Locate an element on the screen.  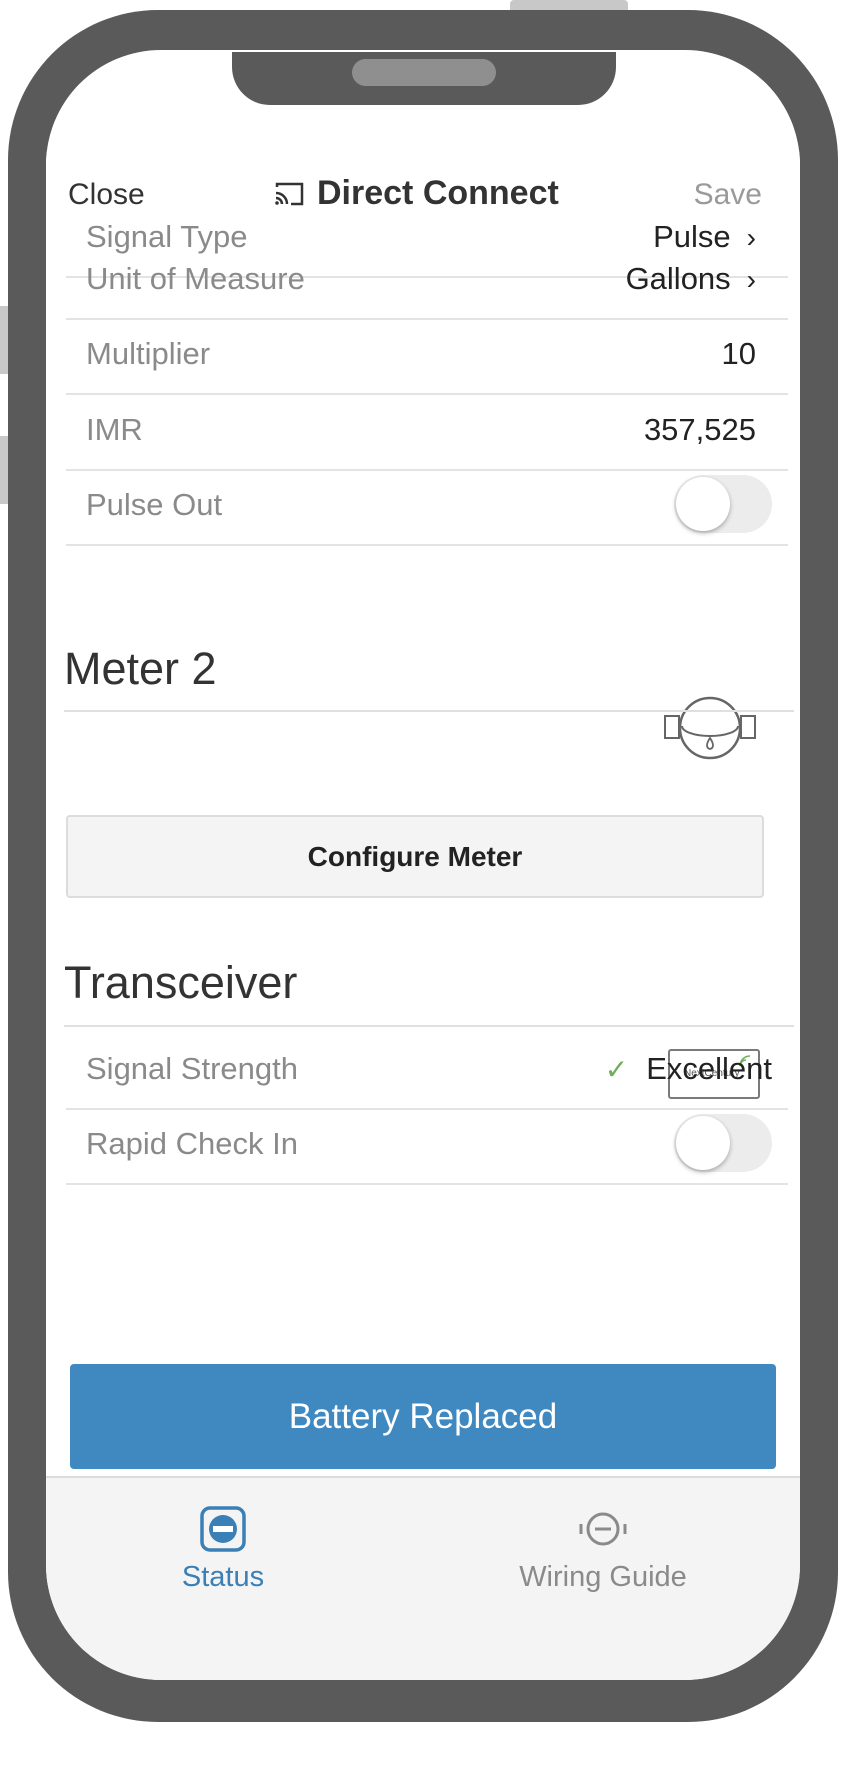
list-row-imr: IMR 357,525 is located at coordinates (427, 429).